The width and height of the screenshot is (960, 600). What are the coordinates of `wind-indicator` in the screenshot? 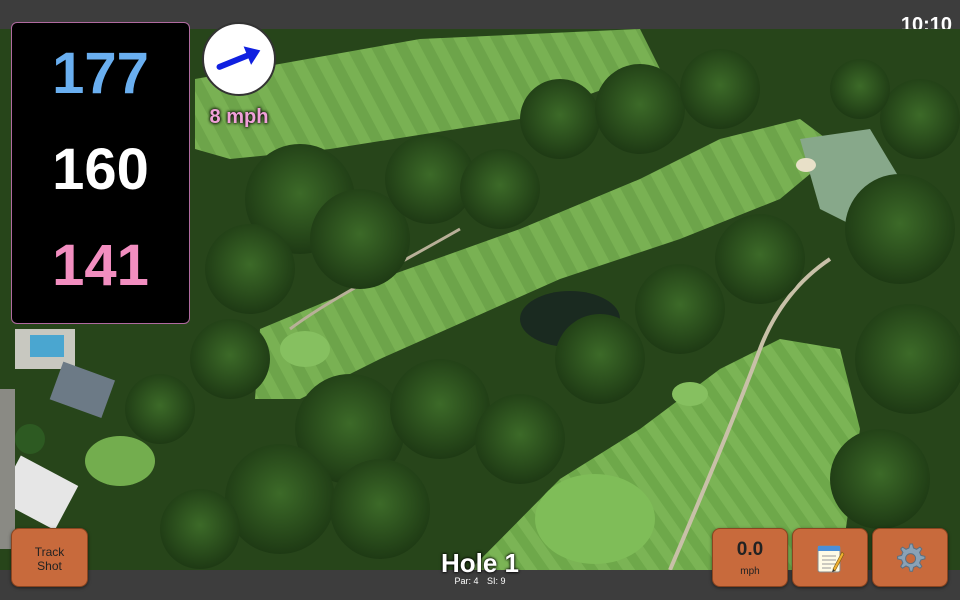 It's located at (239, 59).